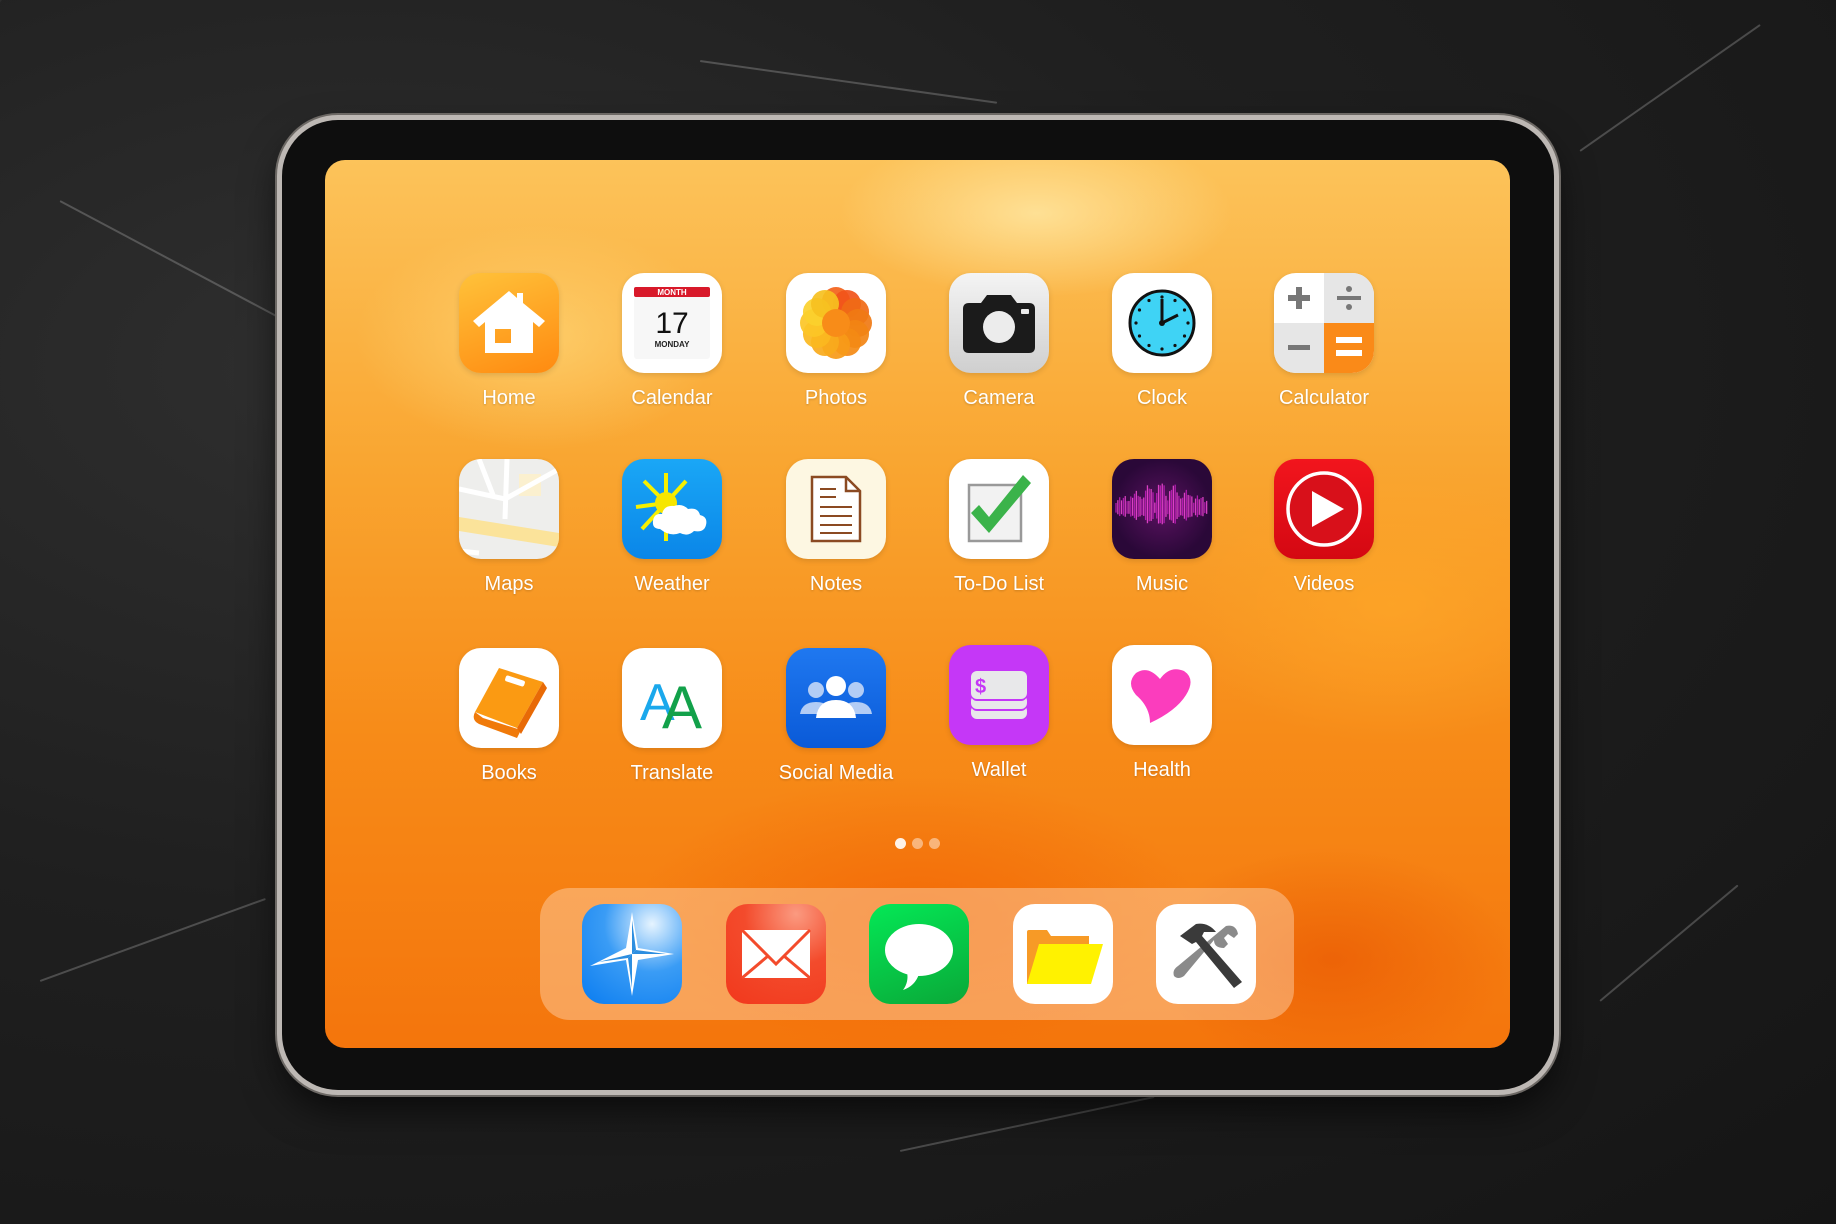 This screenshot has height=1224, width=1836. What do you see at coordinates (672, 584) in the screenshot?
I see `app-label: Weather` at bounding box center [672, 584].